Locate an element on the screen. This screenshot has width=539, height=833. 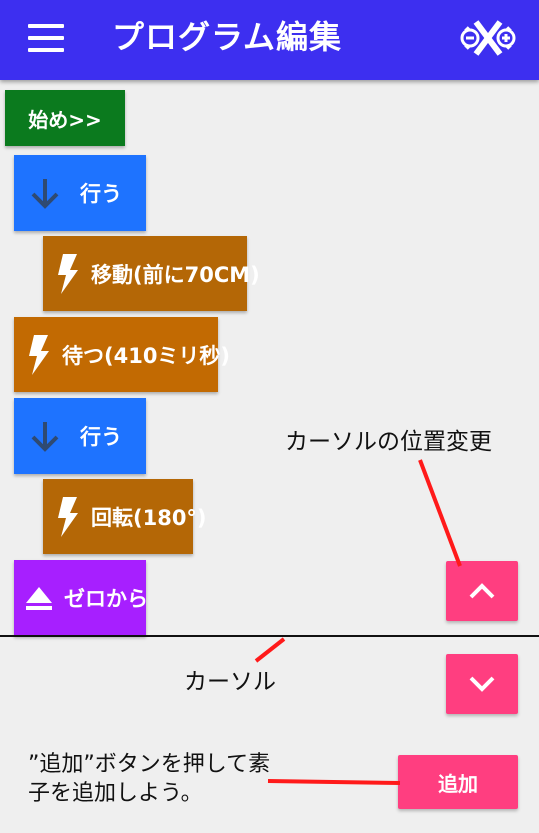
cursor-move-pointer is located at coordinates (440, 513).